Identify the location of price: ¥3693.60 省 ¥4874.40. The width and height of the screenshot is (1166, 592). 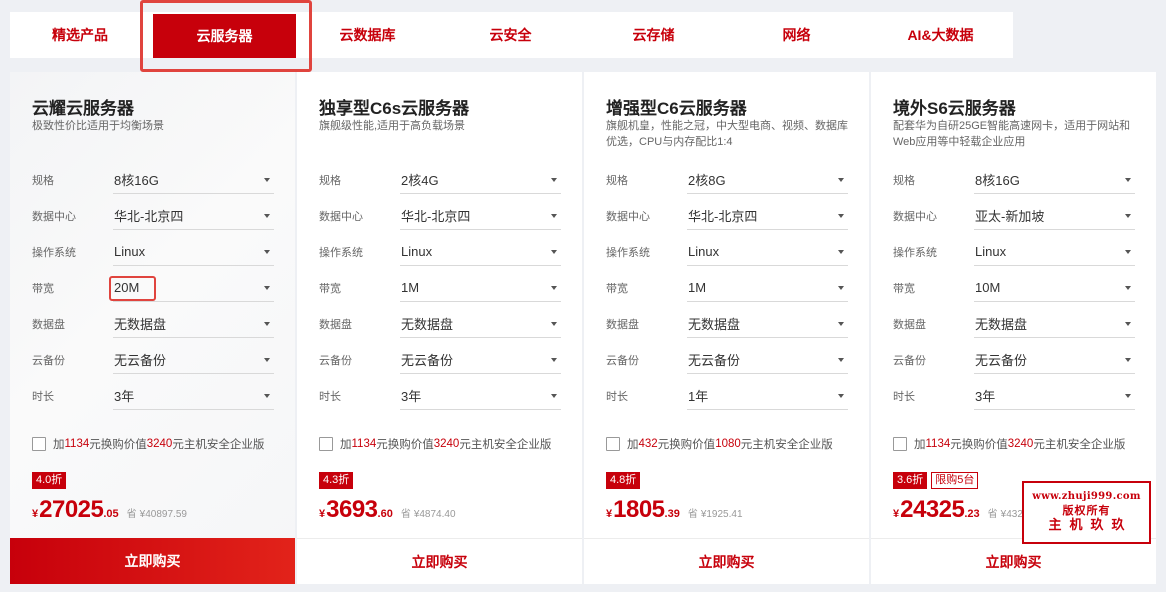
(387, 509).